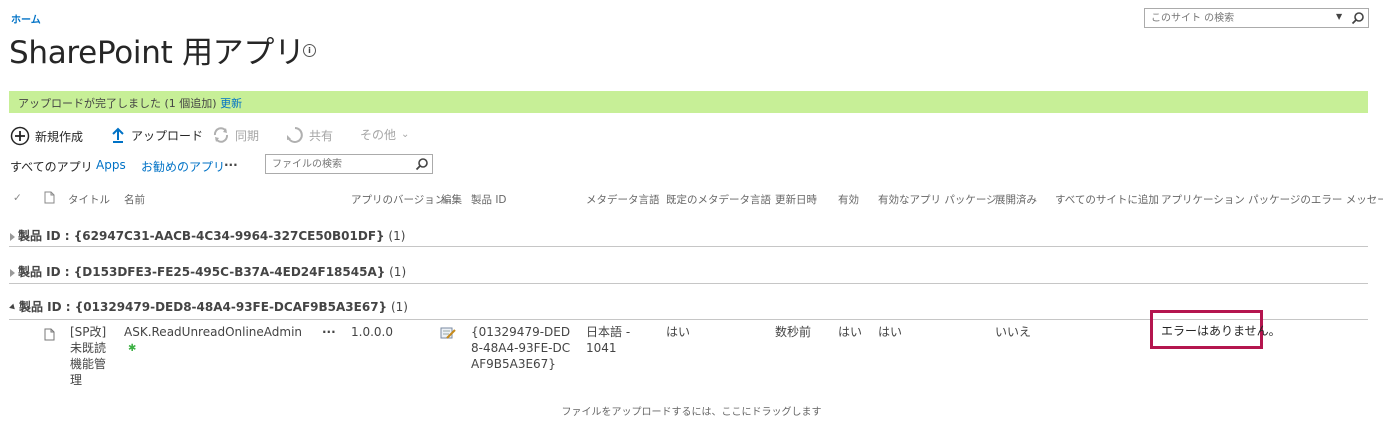 The width and height of the screenshot is (1383, 430). I want to click on row-valid-package: はい, so click(890, 332).